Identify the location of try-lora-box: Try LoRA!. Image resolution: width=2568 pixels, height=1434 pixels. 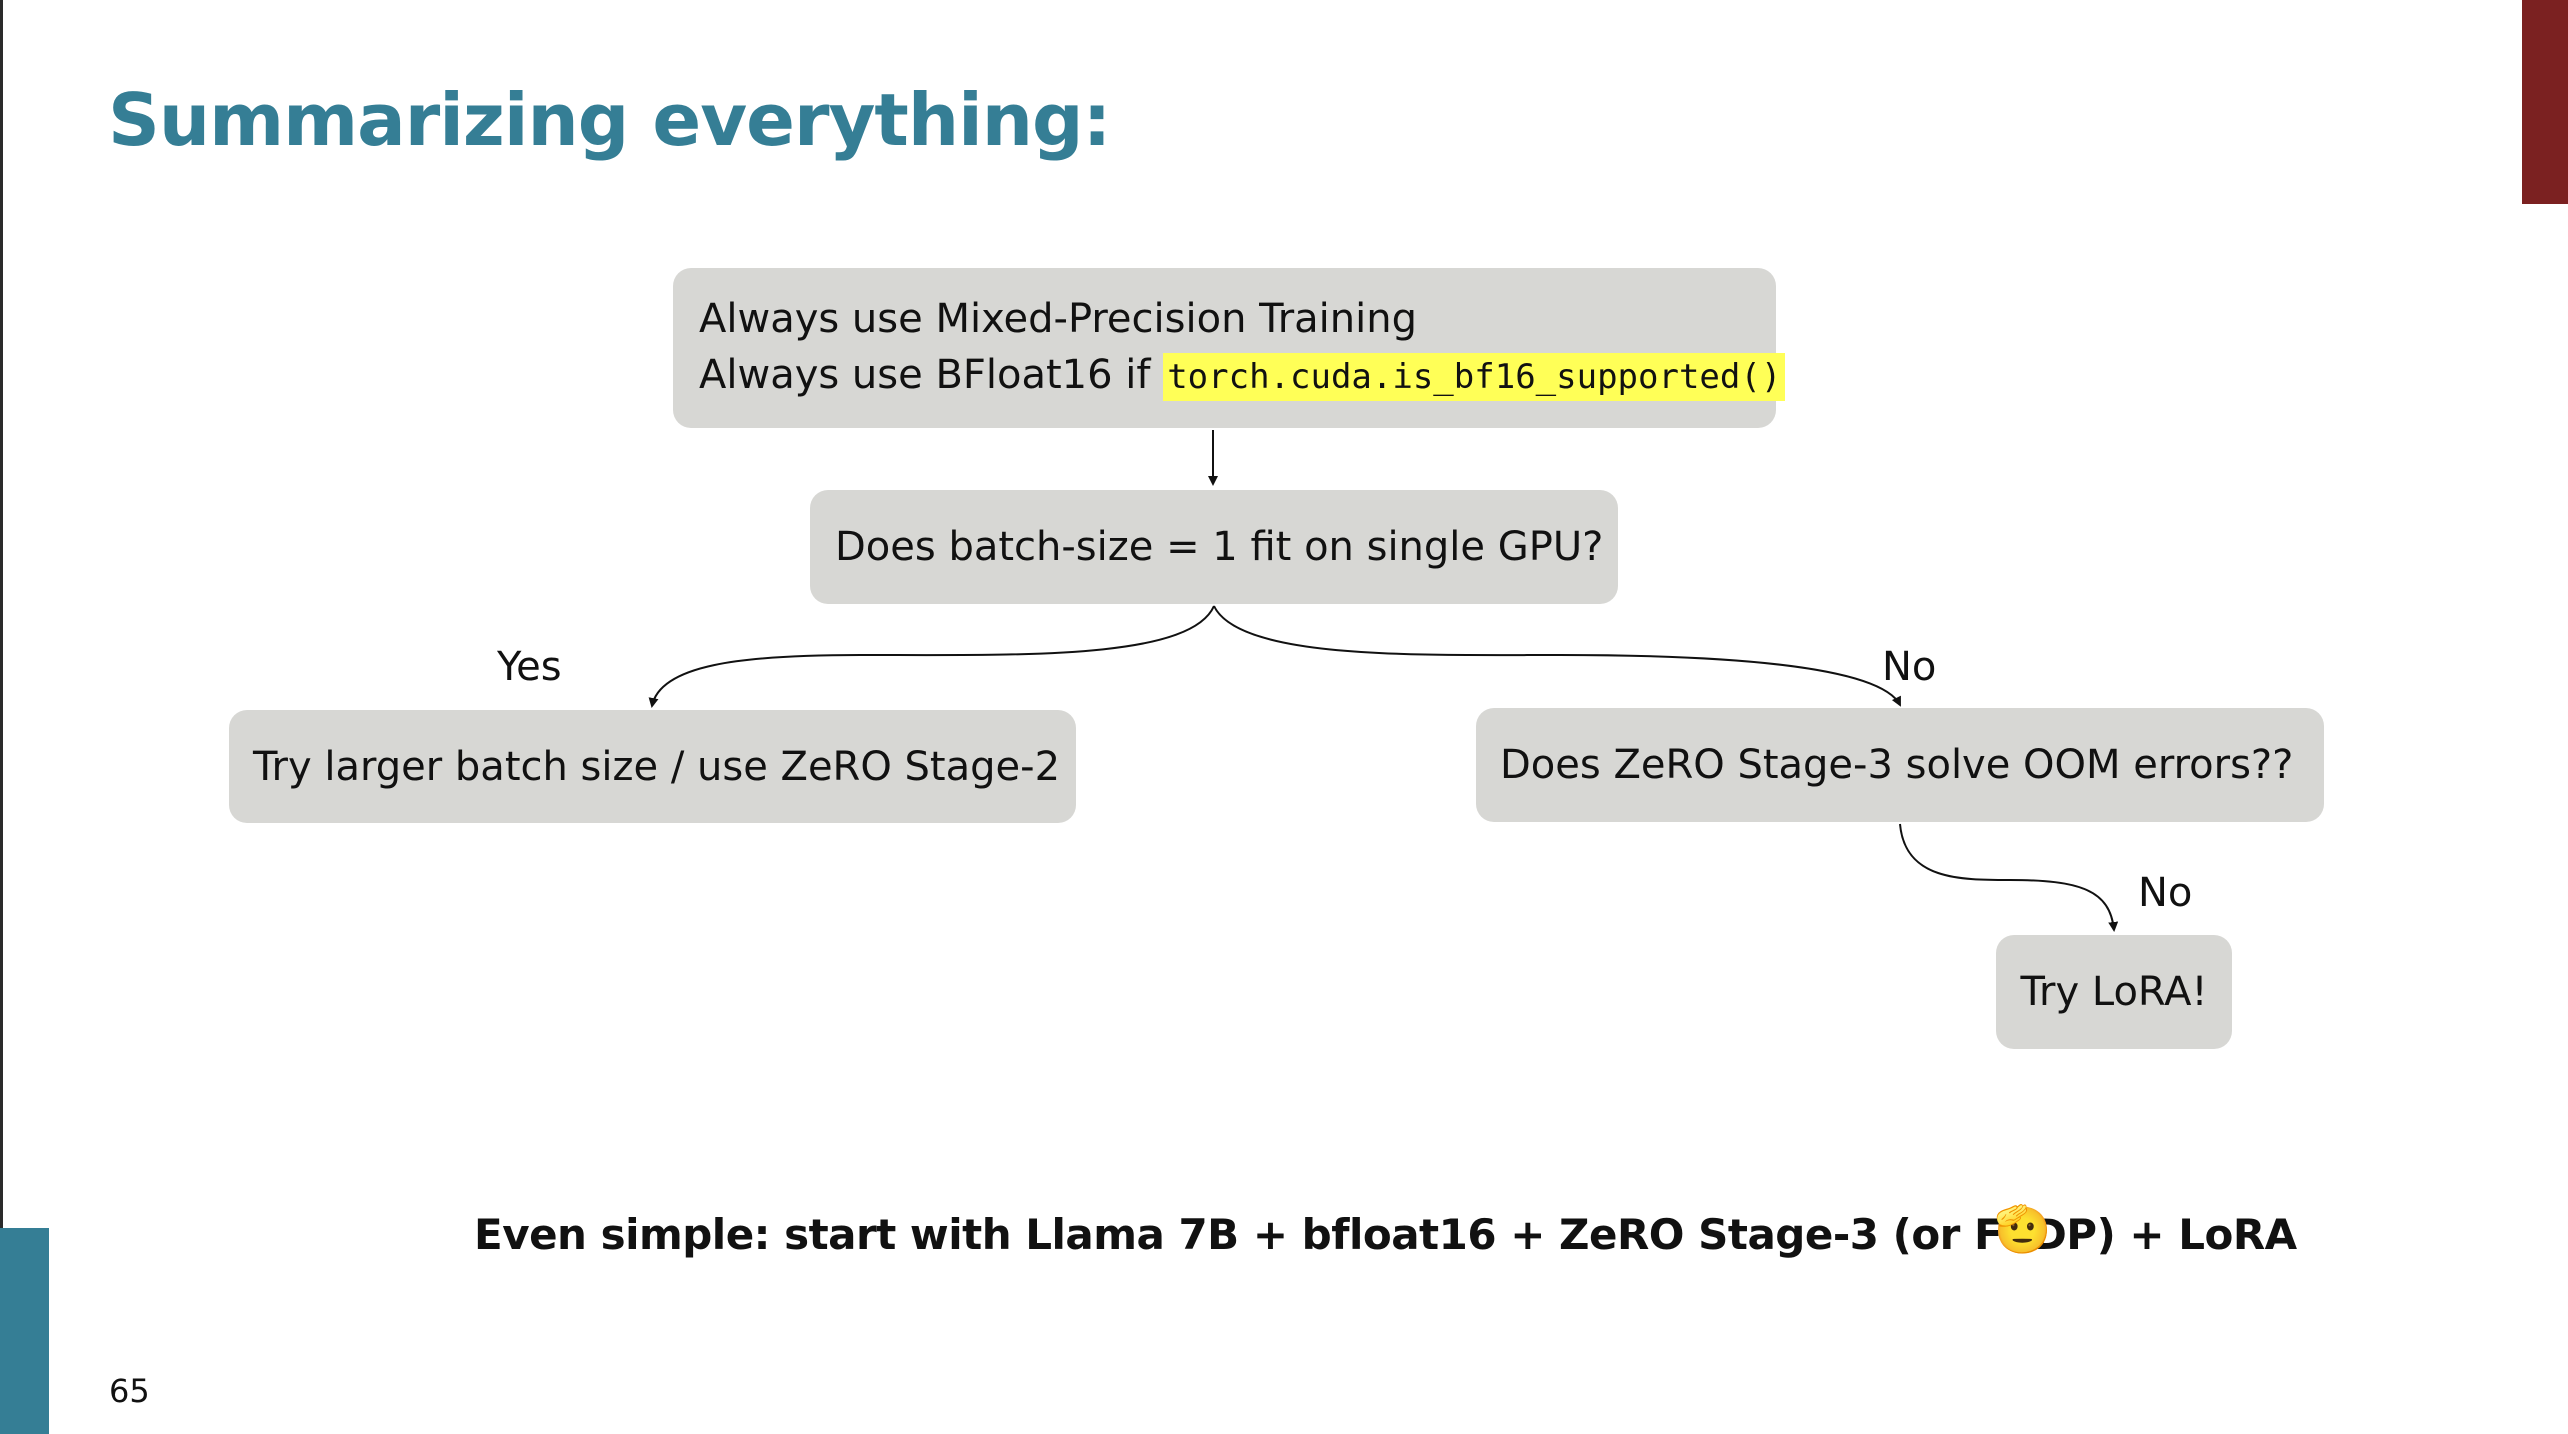
(2114, 992).